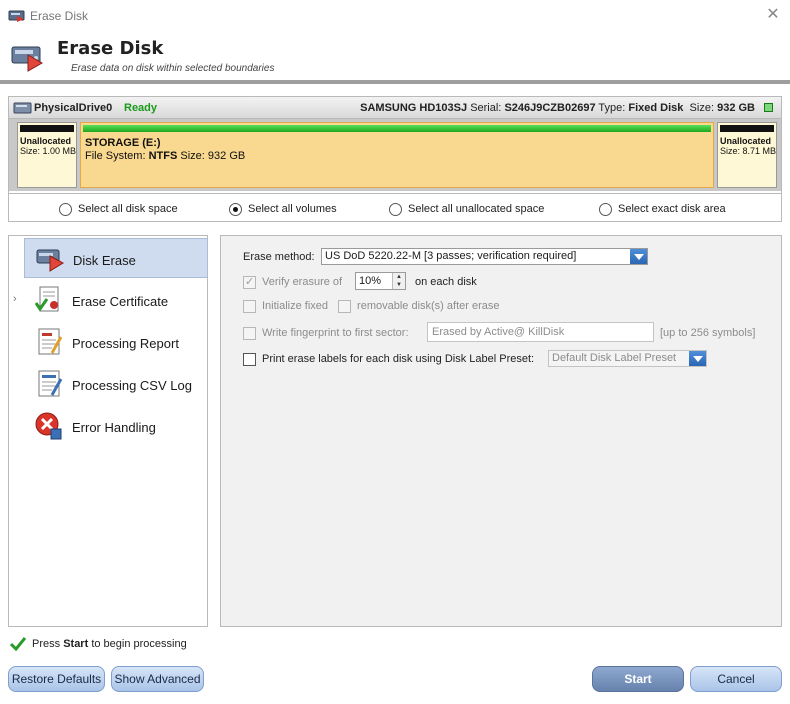 This screenshot has height=704, width=790. Describe the element at coordinates (27, 59) in the screenshot. I see `disk-erase-header-icon` at that location.